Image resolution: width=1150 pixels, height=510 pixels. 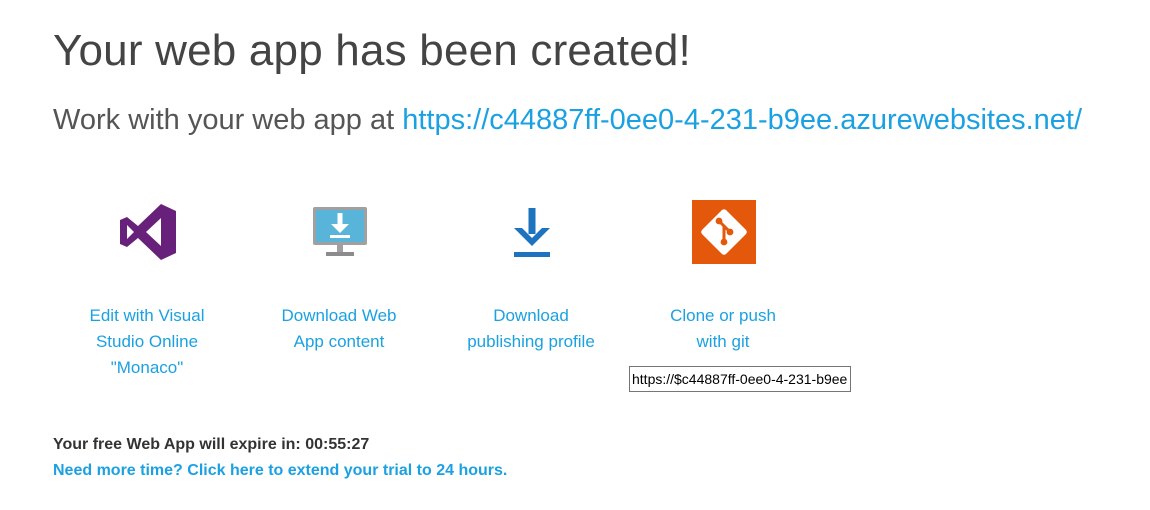 I want to click on download-content-line2: App content, so click(x=339, y=341).